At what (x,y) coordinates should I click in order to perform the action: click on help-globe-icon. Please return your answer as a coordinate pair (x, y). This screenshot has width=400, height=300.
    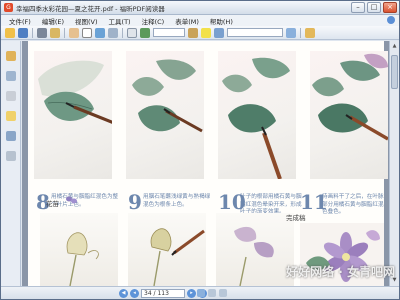
    Looking at the image, I should click on (391, 20).